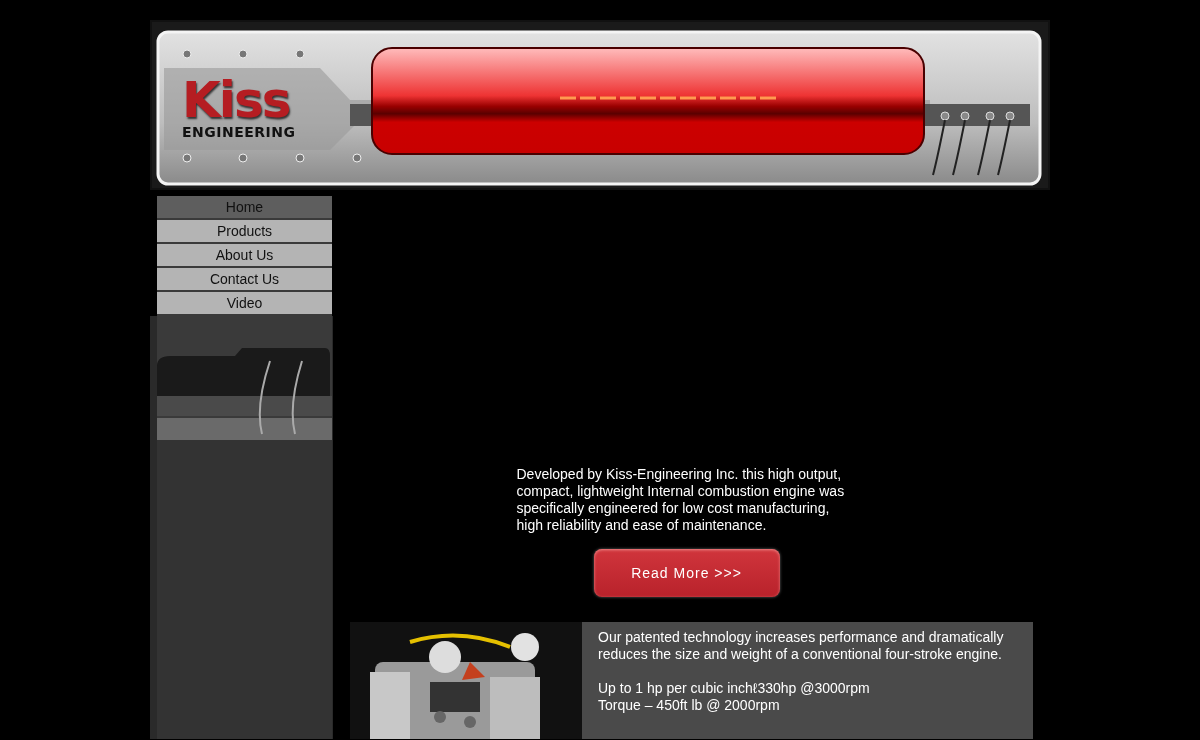 The height and width of the screenshot is (740, 1200). I want to click on logo-wordmark: Kiss, so click(236, 100).